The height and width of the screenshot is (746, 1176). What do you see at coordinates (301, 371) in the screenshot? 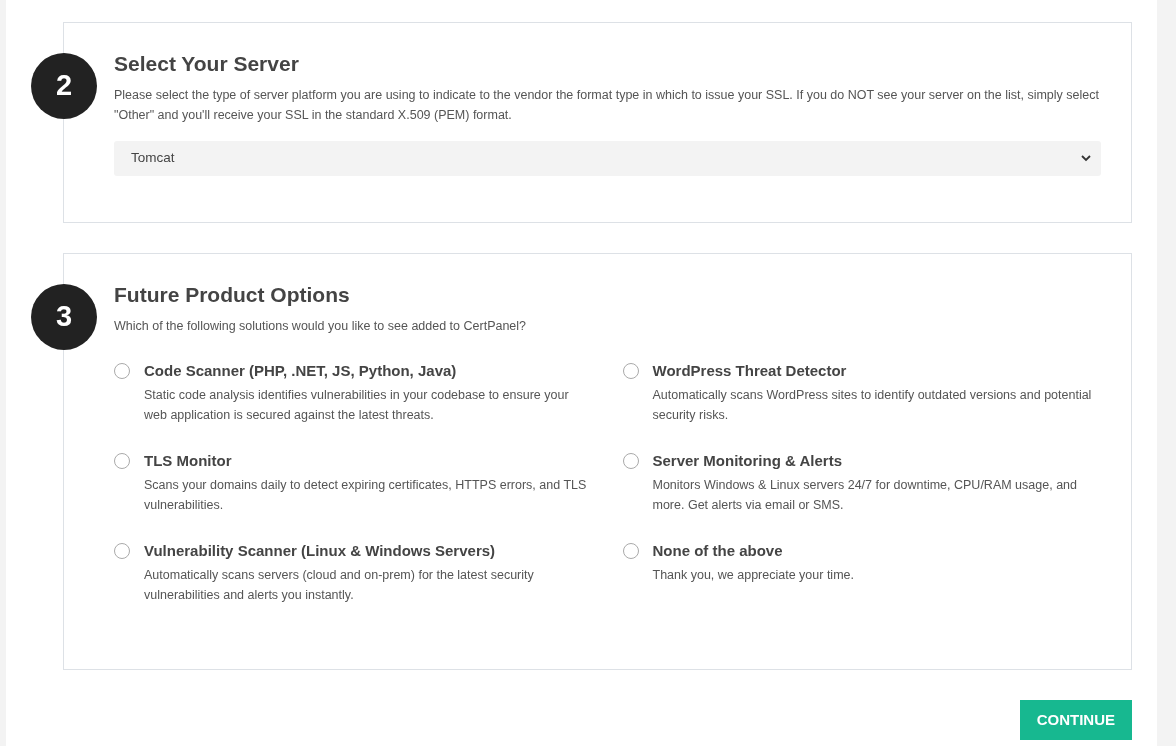
I see `option-title: Code Scanner (PHP, .NET, JS, Python, Java)` at bounding box center [301, 371].